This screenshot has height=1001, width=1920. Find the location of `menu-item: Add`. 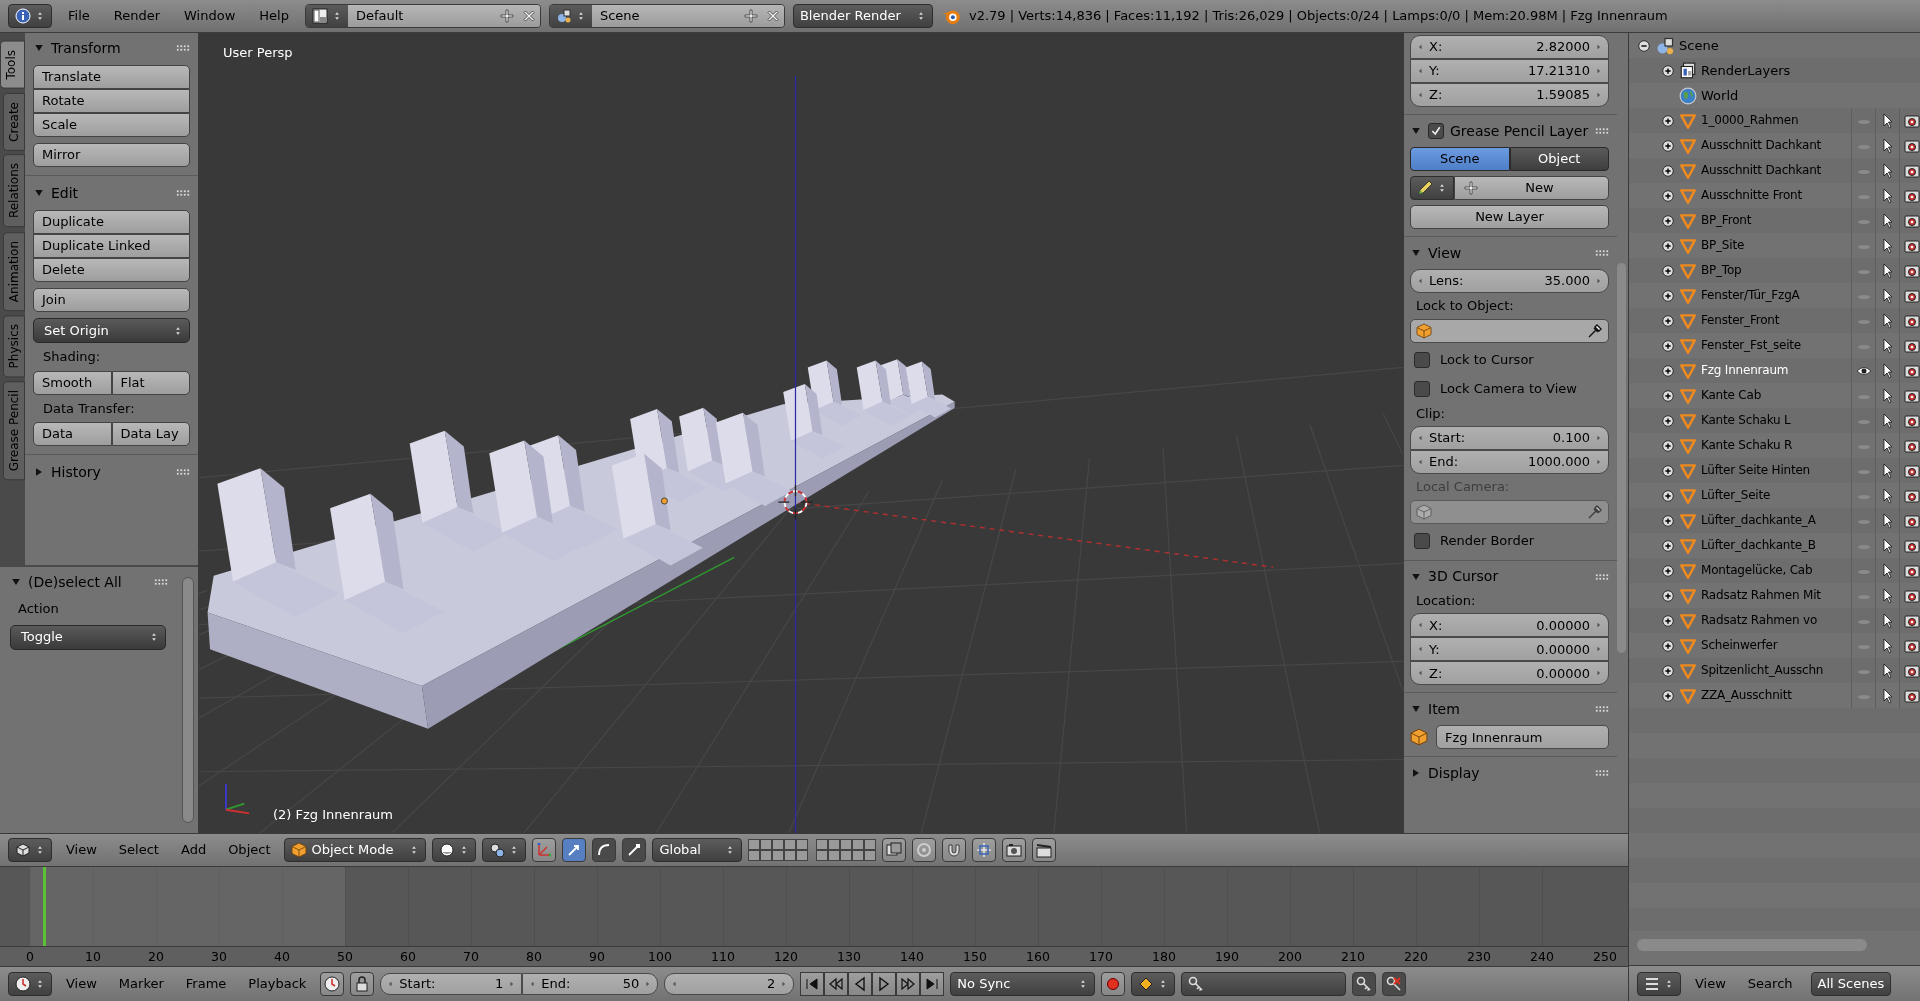

menu-item: Add is located at coordinates (193, 850).